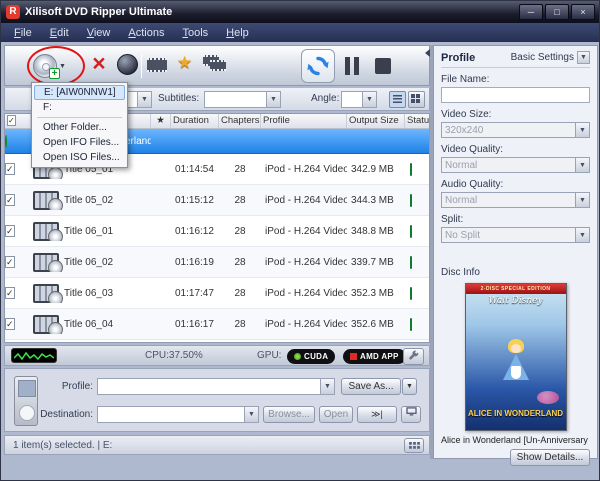 The image size is (600, 481). What do you see at coordinates (79, 107) in the screenshot?
I see `menu-item-drive-f: F:` at bounding box center [79, 107].